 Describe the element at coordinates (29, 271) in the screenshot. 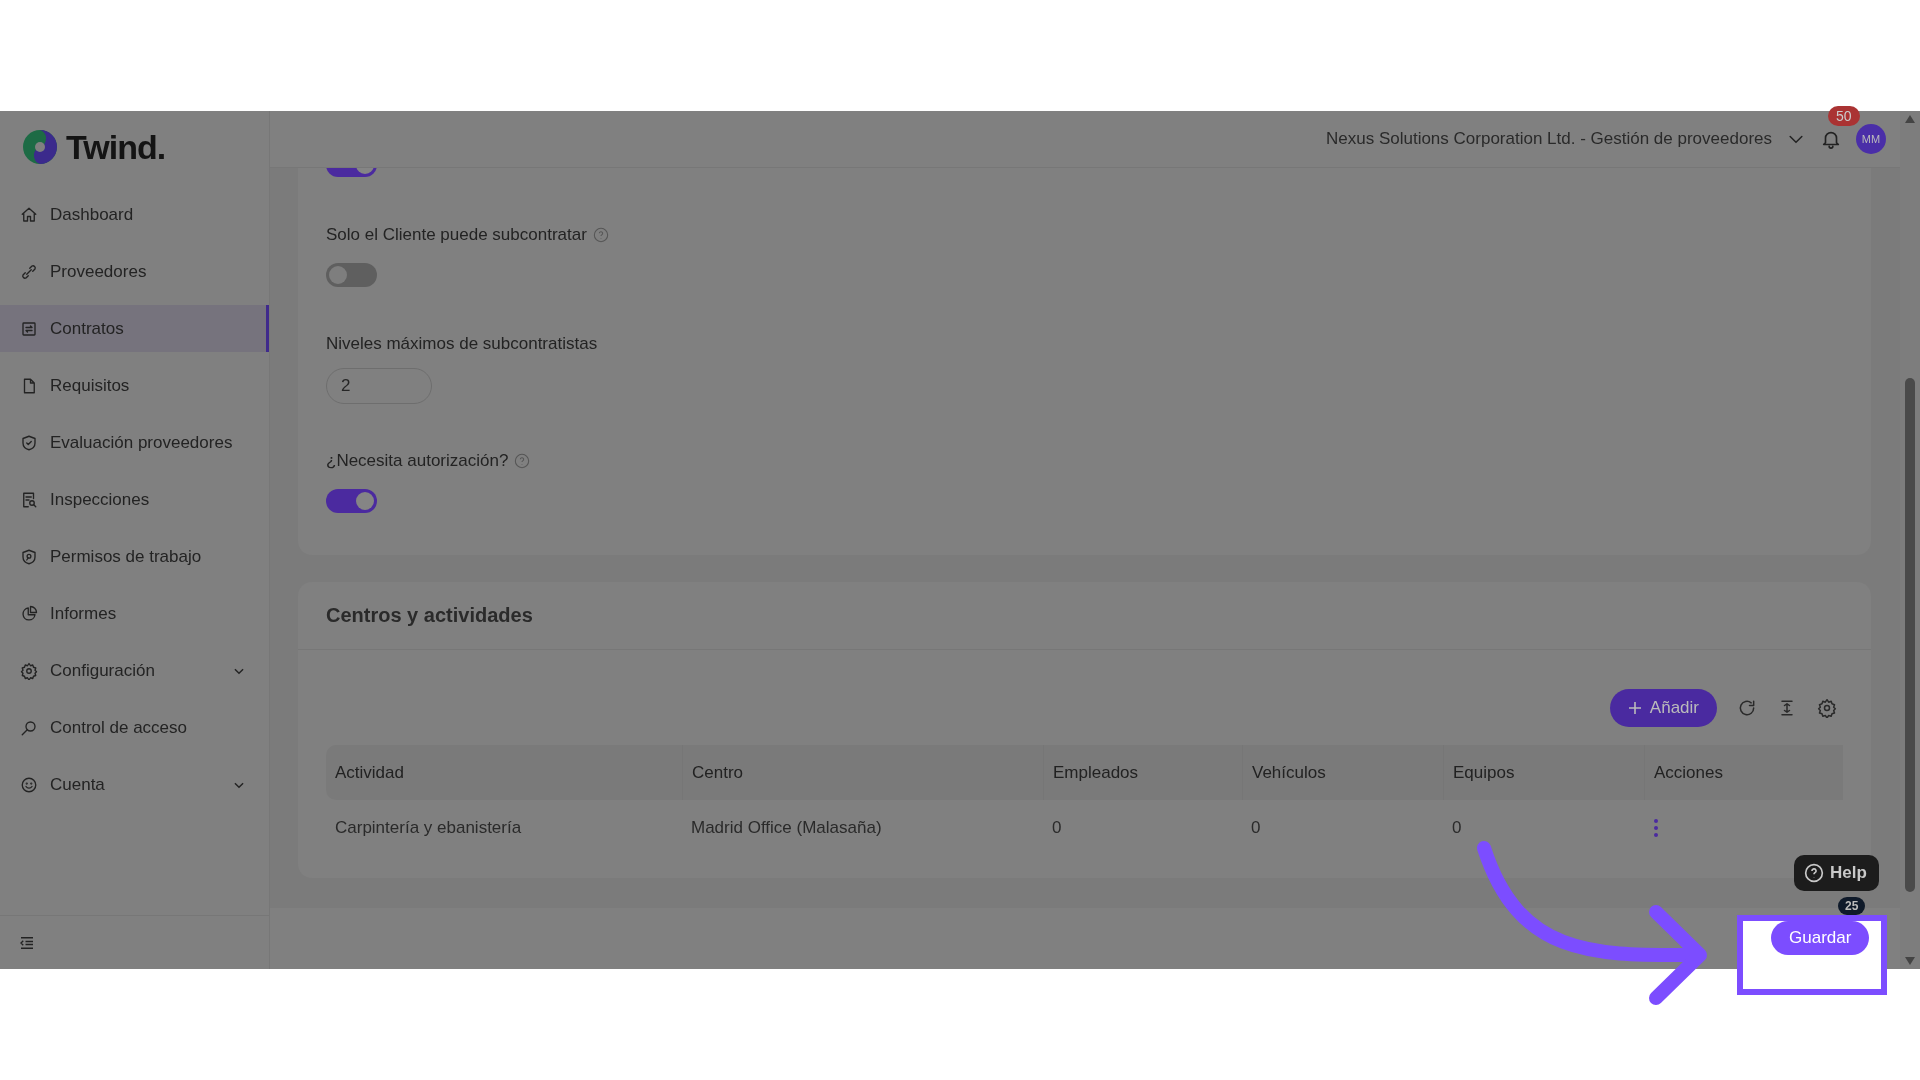

I see `link-icon` at that location.